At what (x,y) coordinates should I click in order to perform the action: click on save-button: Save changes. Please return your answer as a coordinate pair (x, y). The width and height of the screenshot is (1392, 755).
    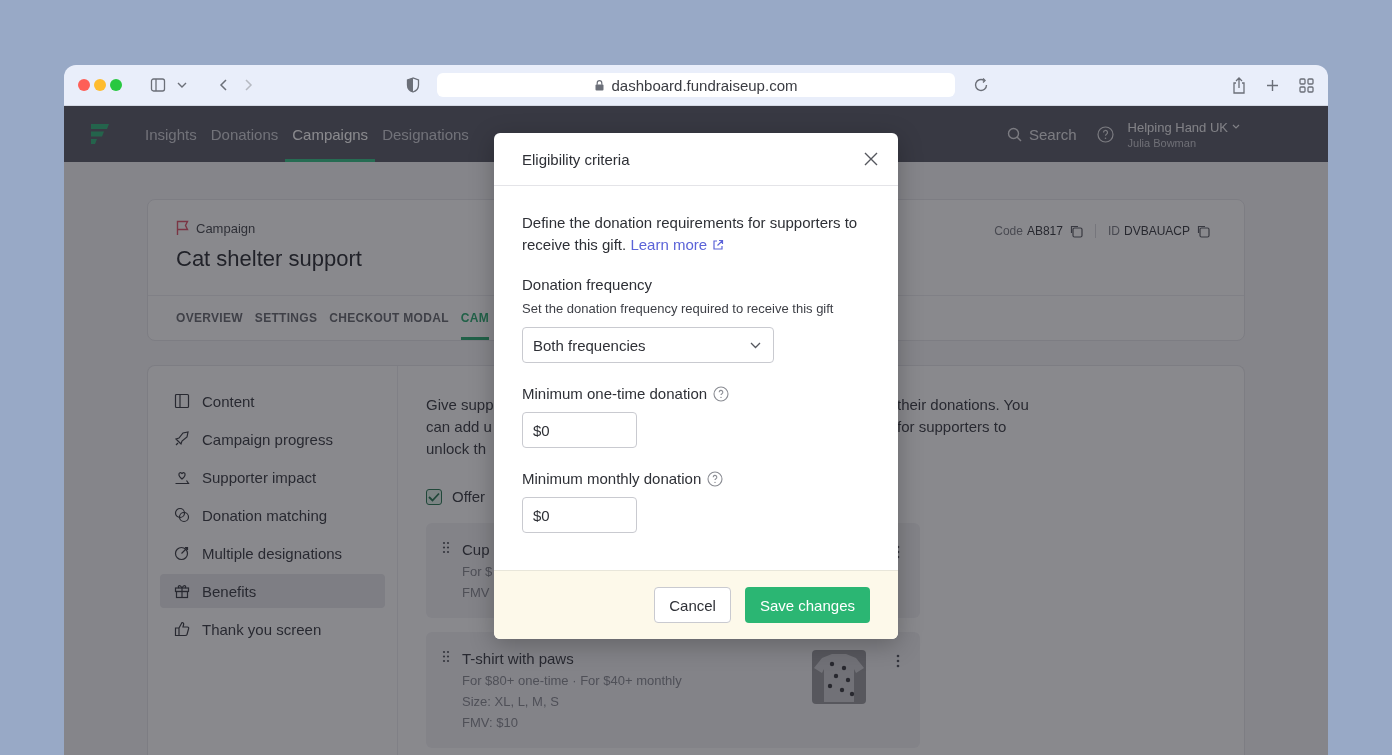
    Looking at the image, I should click on (807, 605).